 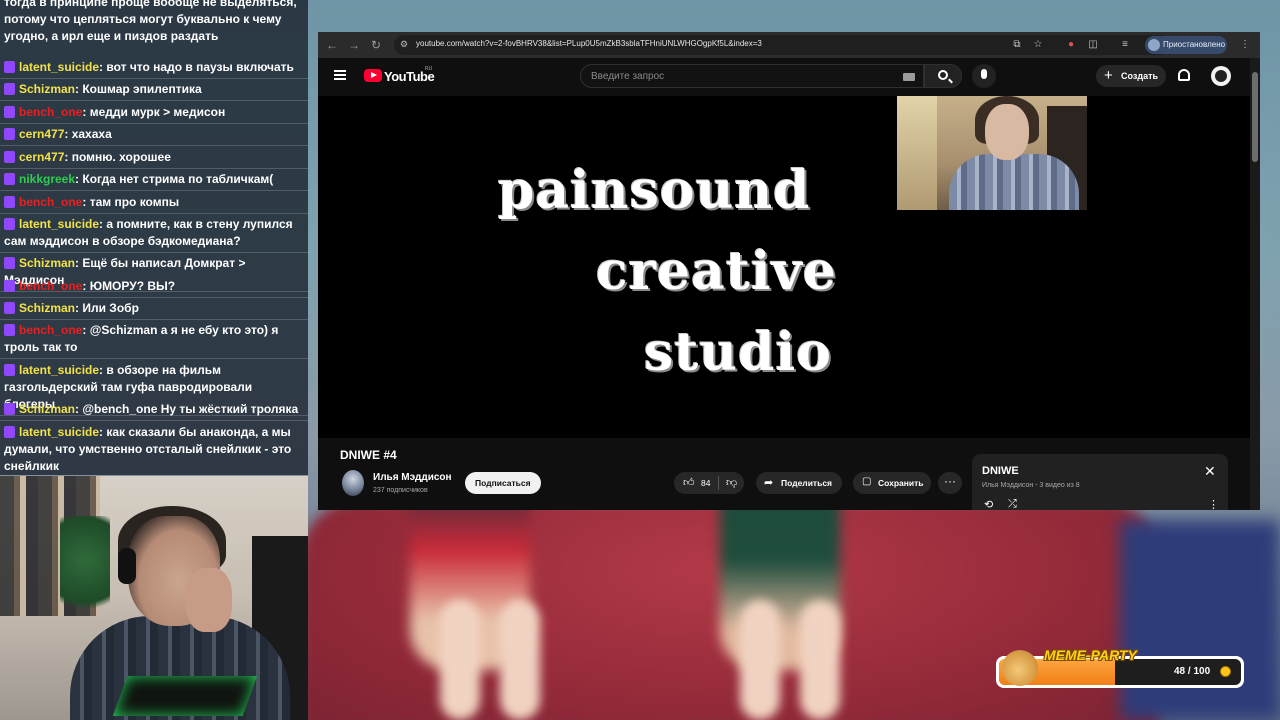 I want to click on like-dislike-group: 👍︎ 84 👎︎, so click(x=709, y=483).